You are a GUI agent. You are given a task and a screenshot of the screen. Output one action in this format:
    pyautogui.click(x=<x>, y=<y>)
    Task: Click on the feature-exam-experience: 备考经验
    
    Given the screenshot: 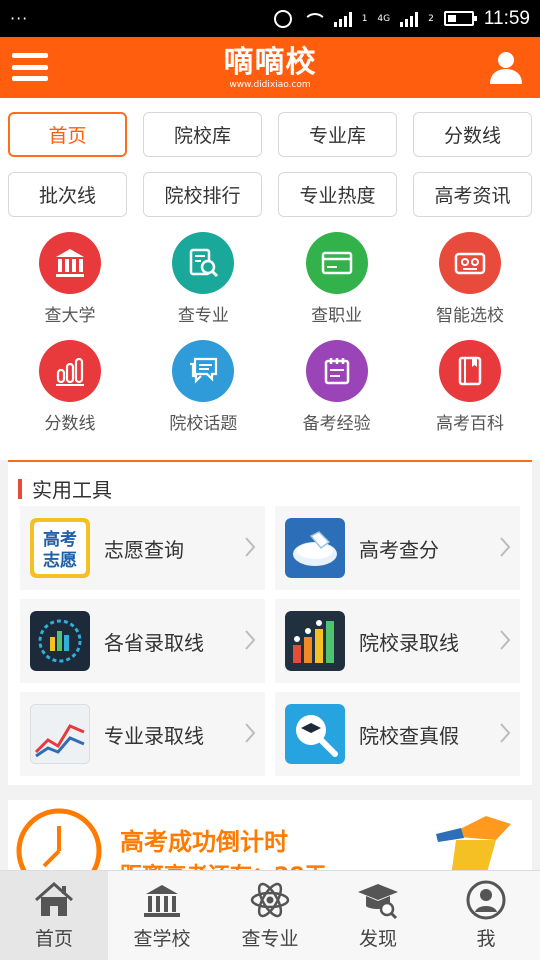 What is the action you would take?
    pyautogui.click(x=337, y=387)
    